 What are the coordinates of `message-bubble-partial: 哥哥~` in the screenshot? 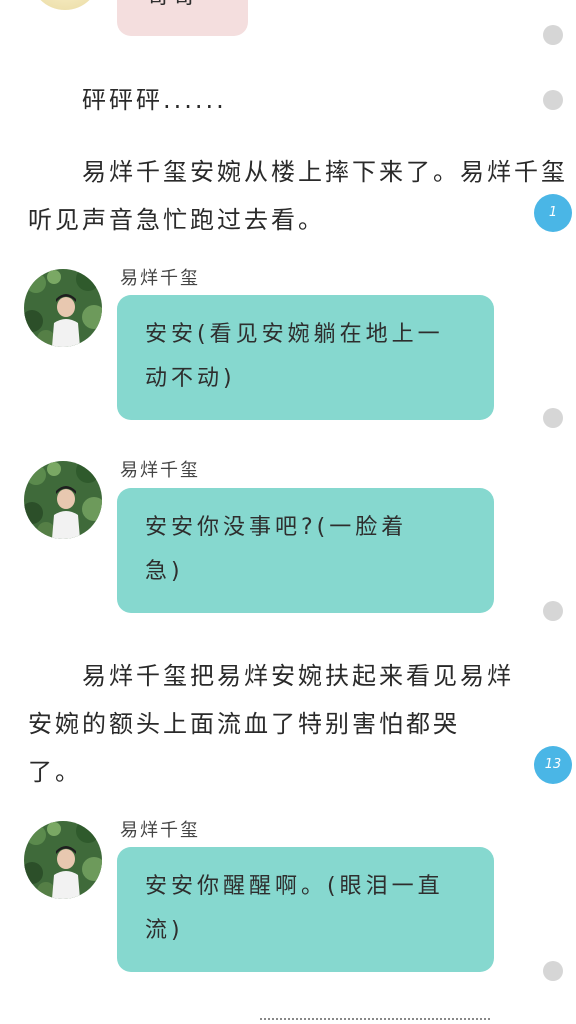 It's located at (182, 18).